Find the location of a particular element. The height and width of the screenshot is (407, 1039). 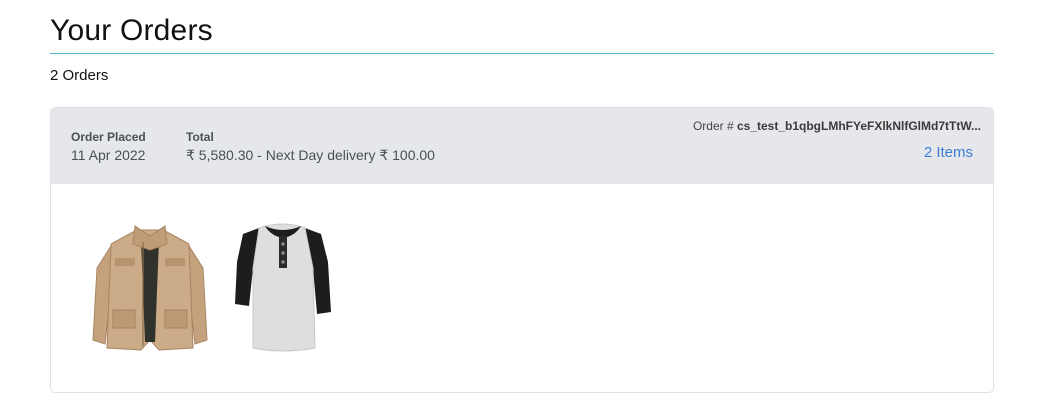

order-total-label: Total is located at coordinates (200, 137).